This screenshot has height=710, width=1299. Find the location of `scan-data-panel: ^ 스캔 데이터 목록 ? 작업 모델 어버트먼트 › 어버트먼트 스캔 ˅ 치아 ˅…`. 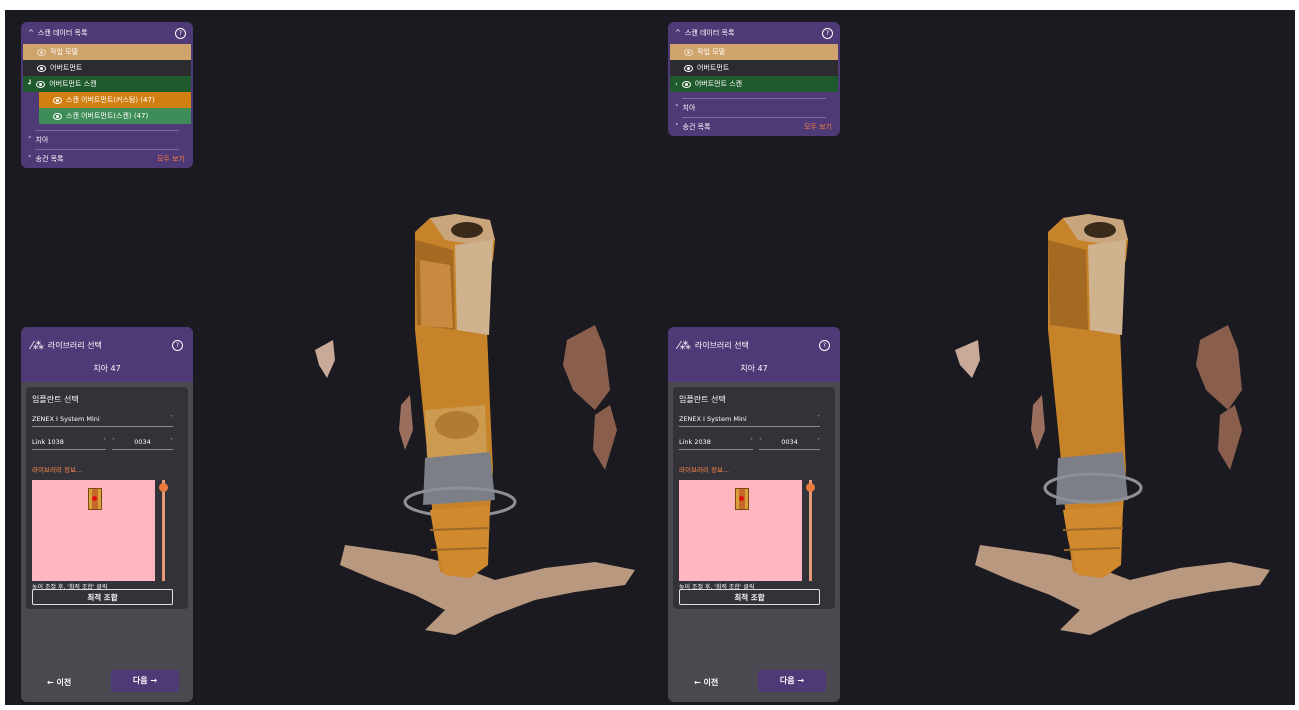

scan-data-panel: ^ 스캔 데이터 목록 ? 작업 모델 어버트먼트 › 어버트먼트 스캔 ˅ 치아 ˅… is located at coordinates (754, 79).